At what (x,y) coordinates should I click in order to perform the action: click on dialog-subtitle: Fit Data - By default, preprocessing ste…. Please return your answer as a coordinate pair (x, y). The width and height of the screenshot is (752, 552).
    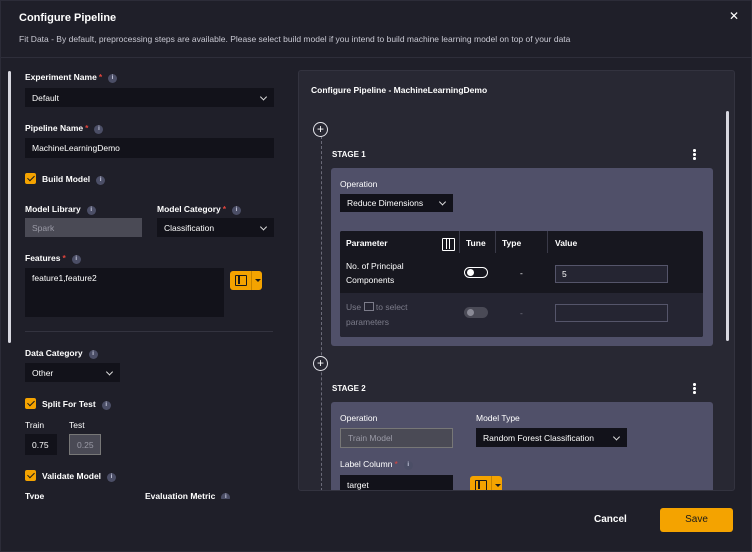
    Looking at the image, I should click on (295, 39).